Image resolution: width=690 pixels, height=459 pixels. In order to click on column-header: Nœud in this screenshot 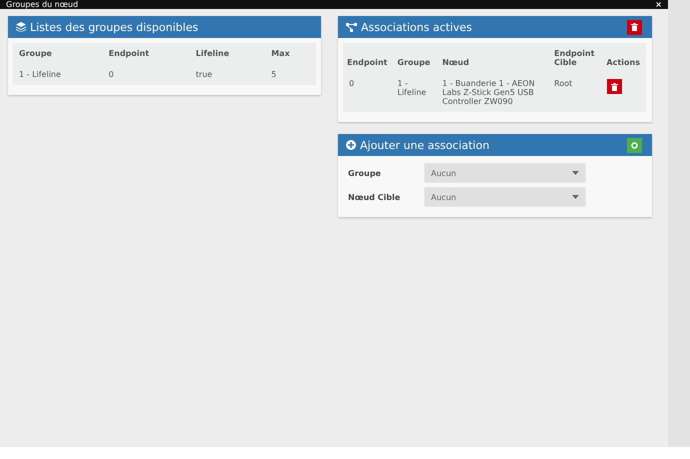, I will do `click(492, 58)`.